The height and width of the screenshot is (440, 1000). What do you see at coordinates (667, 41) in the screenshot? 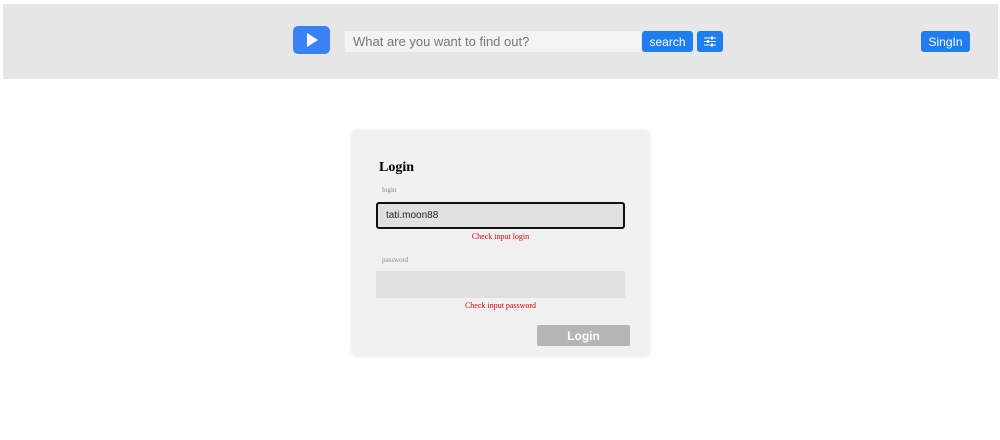
I see `search-button: search` at bounding box center [667, 41].